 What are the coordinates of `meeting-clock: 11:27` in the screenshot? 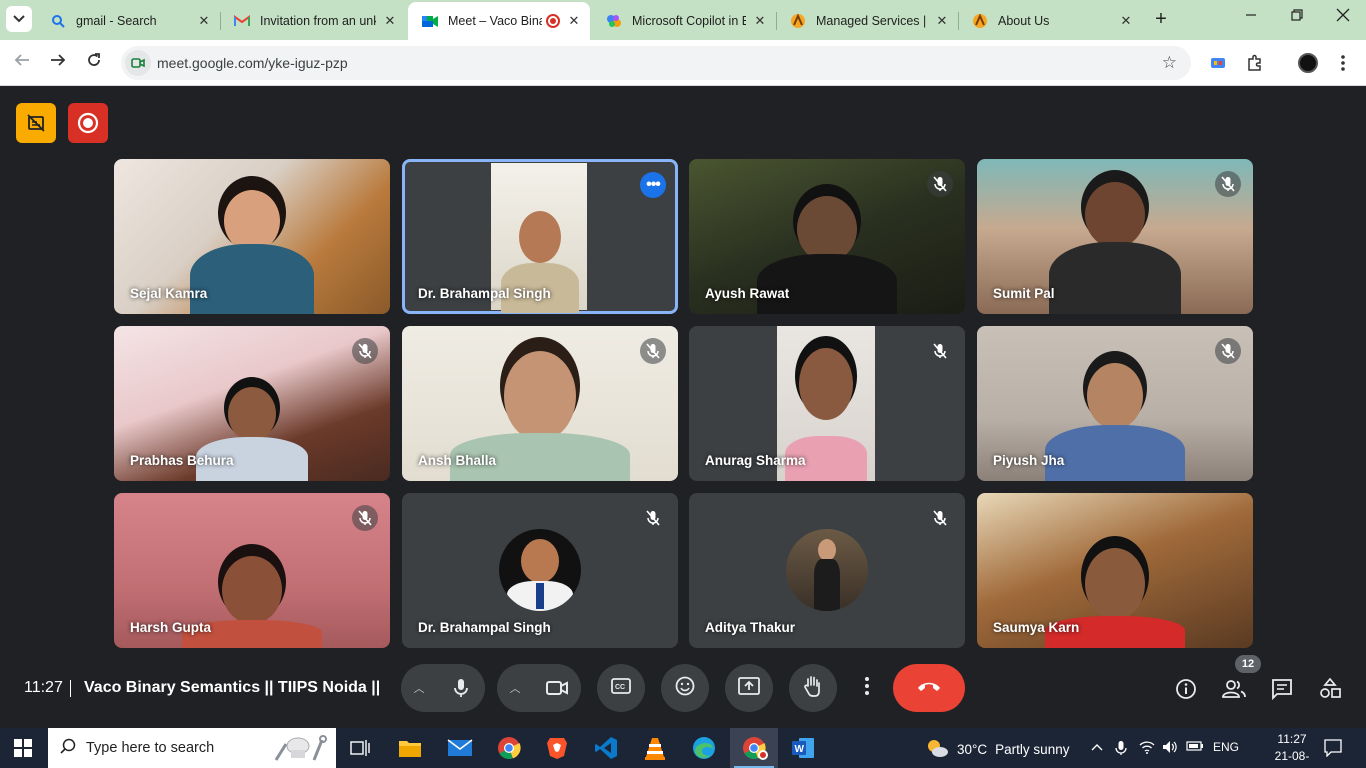 It's located at (43, 687).